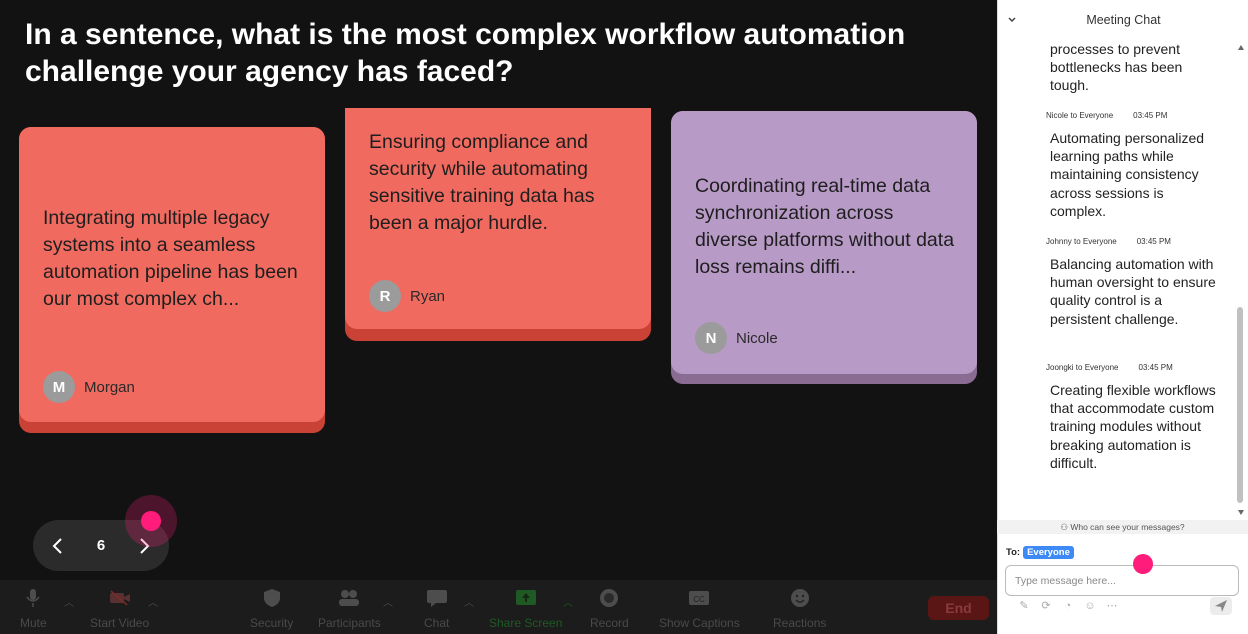 The image size is (1248, 634). I want to click on card-author: N Nicole, so click(736, 338).